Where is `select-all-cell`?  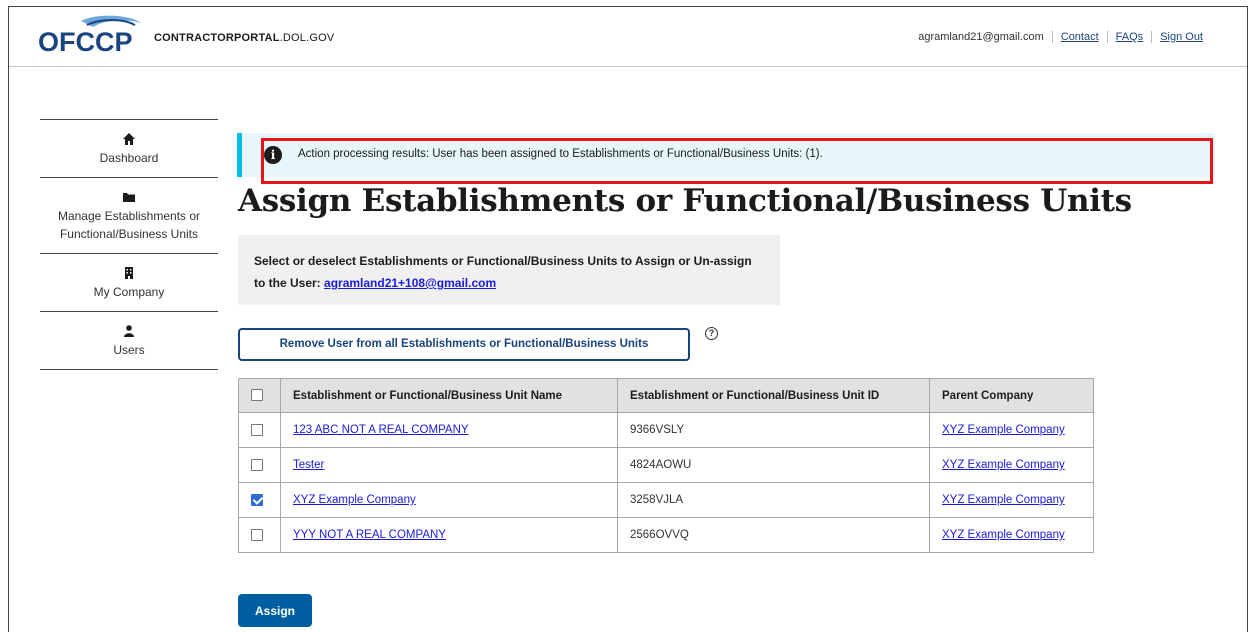 select-all-cell is located at coordinates (259, 395).